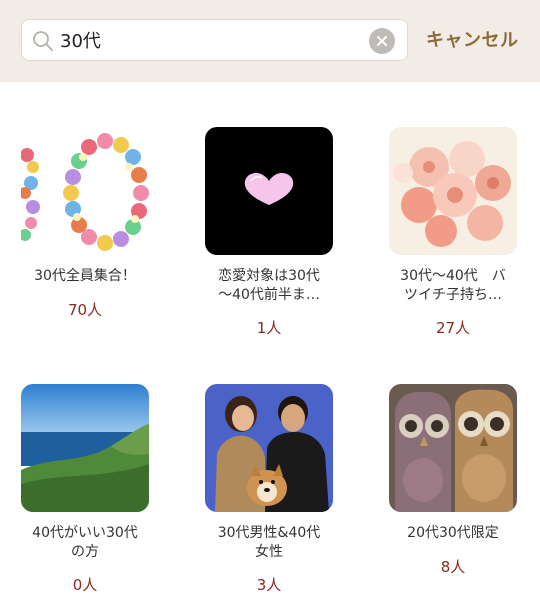 The width and height of the screenshot is (540, 614). What do you see at coordinates (85, 310) in the screenshot?
I see `member-count: 70人` at bounding box center [85, 310].